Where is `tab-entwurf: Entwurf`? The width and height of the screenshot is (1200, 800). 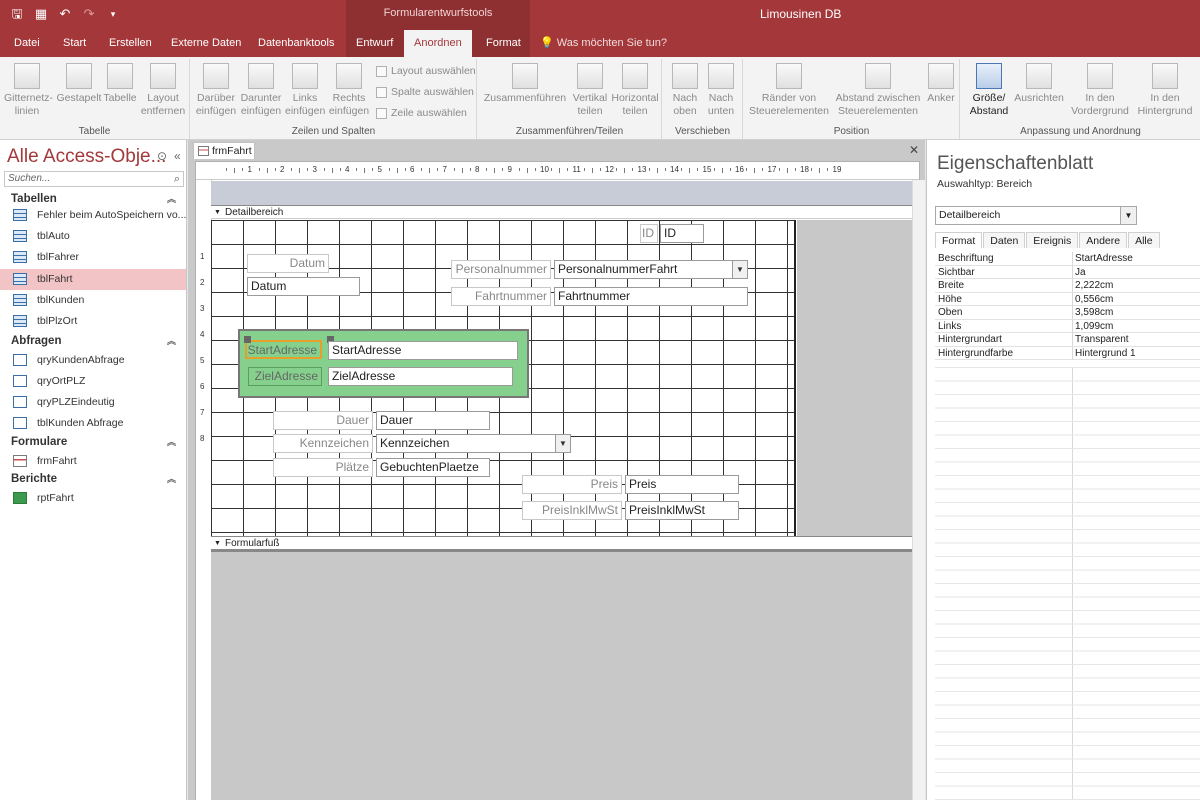
tab-entwurf: Entwurf is located at coordinates (374, 43).